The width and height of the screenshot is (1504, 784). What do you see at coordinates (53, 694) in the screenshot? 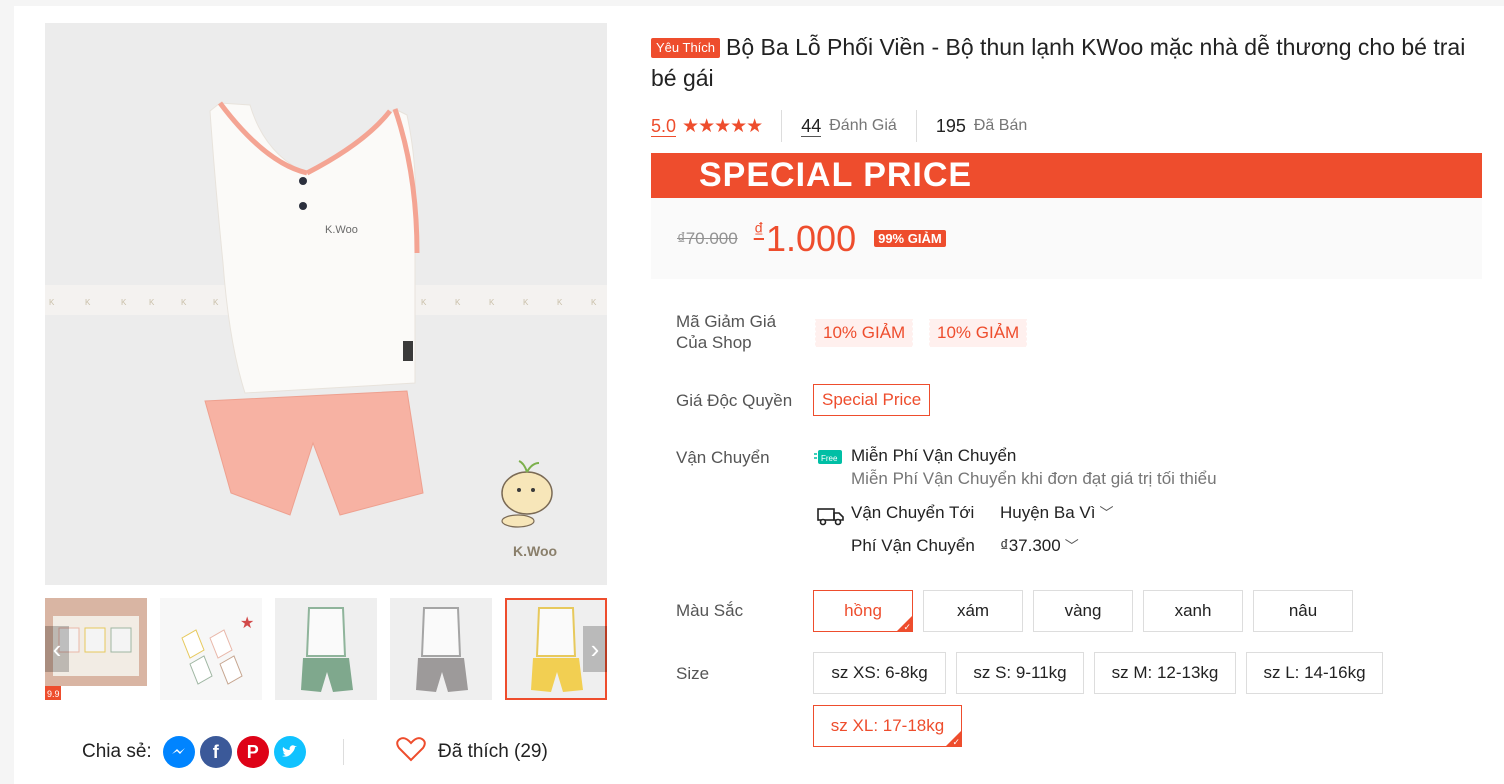
I see `sale-badge: 9.9` at bounding box center [53, 694].